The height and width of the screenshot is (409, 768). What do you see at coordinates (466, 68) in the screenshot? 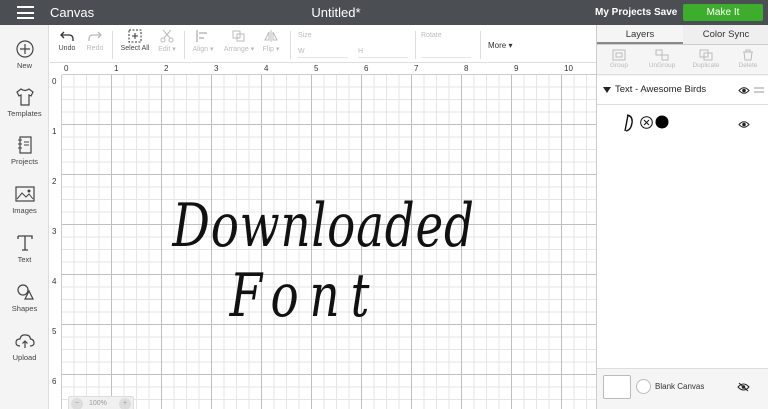
I see `ruler-tick: 8` at bounding box center [466, 68].